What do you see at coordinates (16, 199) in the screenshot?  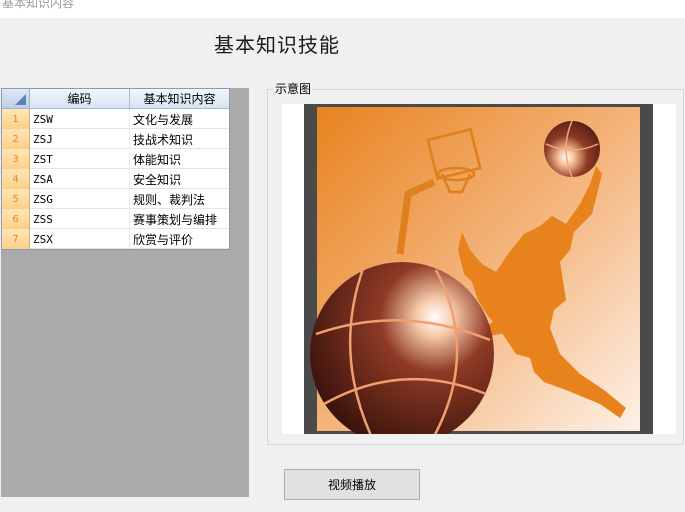 I see `row-number: 5` at bounding box center [16, 199].